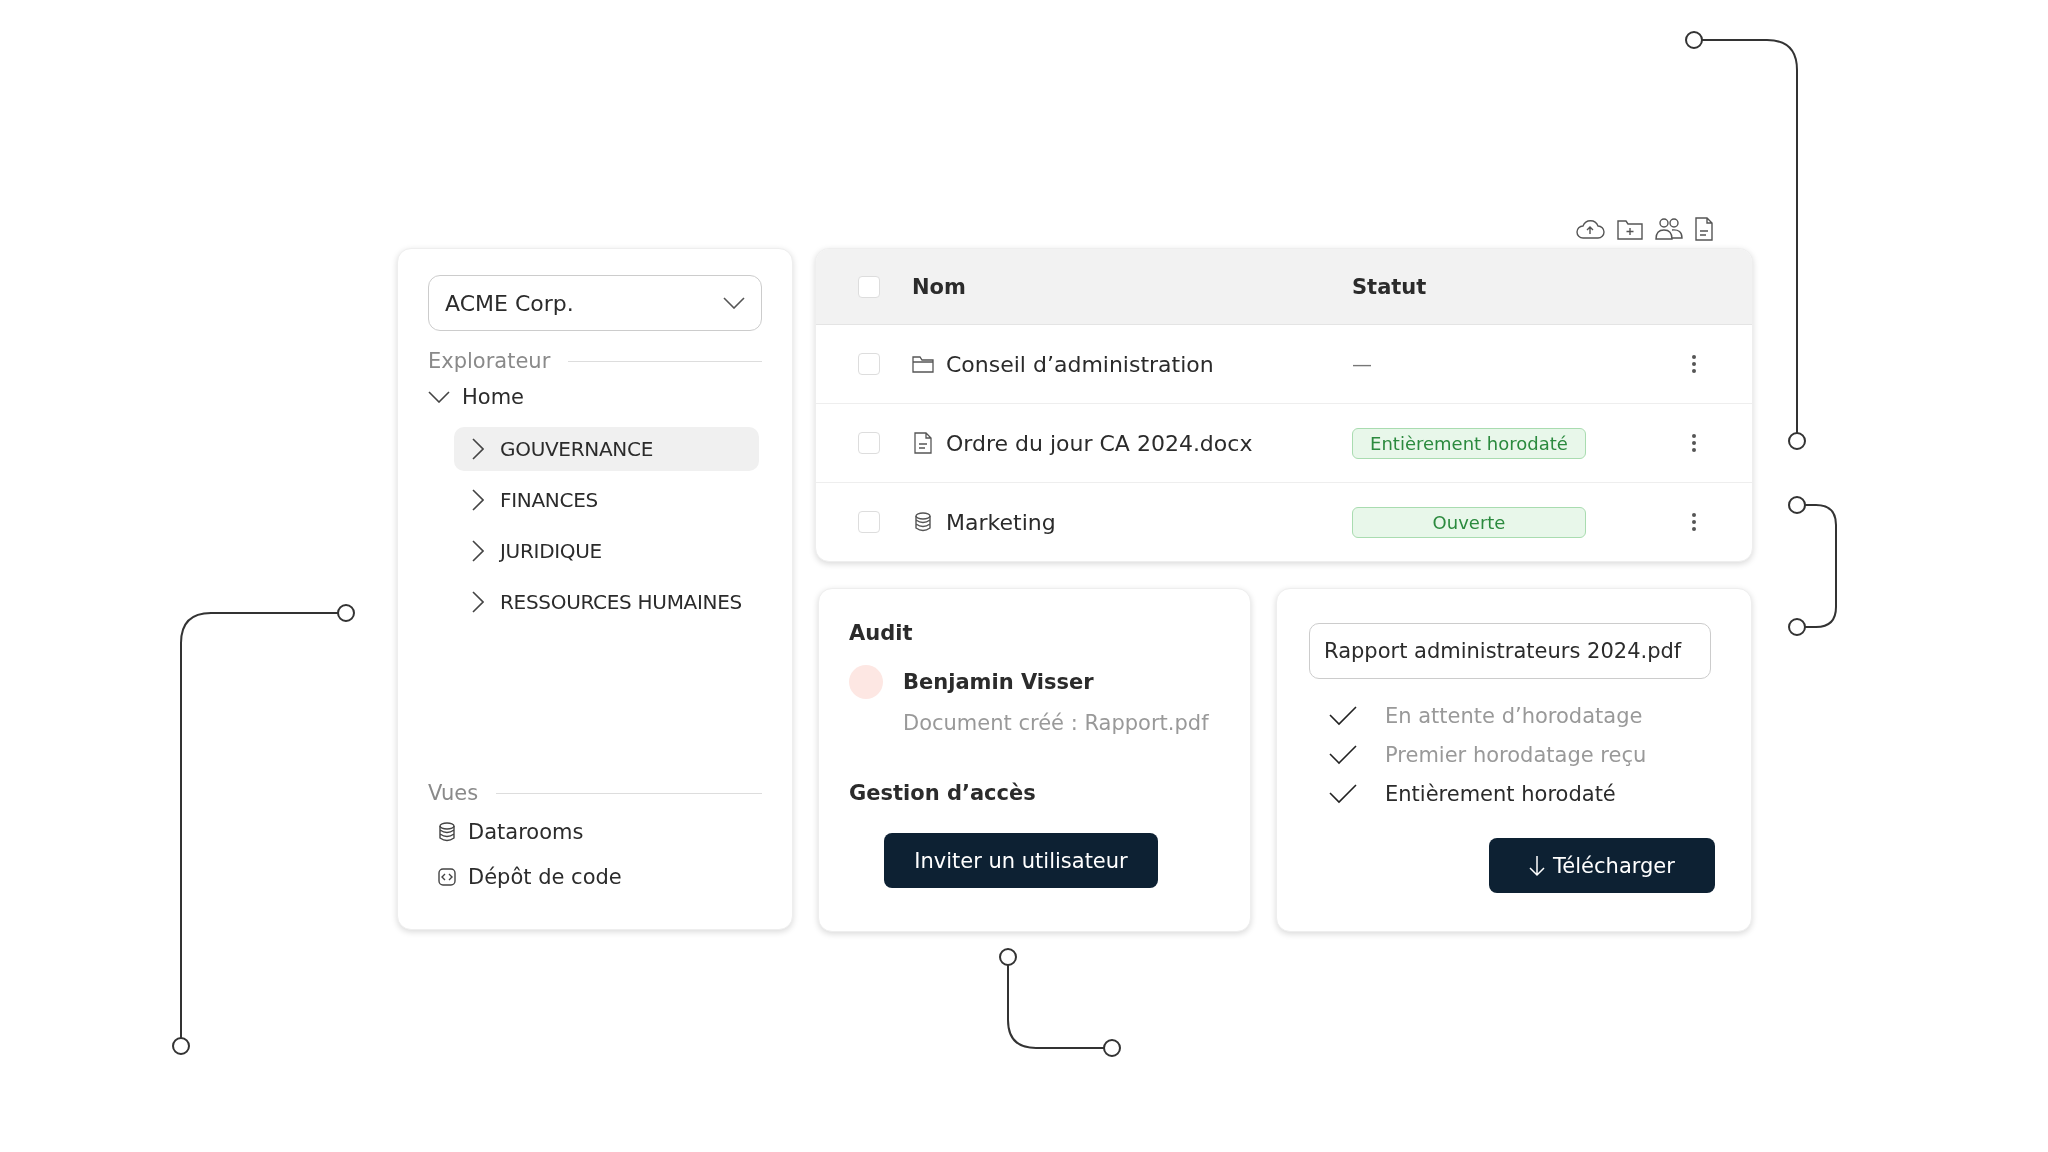  What do you see at coordinates (595, 831) in the screenshot?
I see `view-link: Datarooms` at bounding box center [595, 831].